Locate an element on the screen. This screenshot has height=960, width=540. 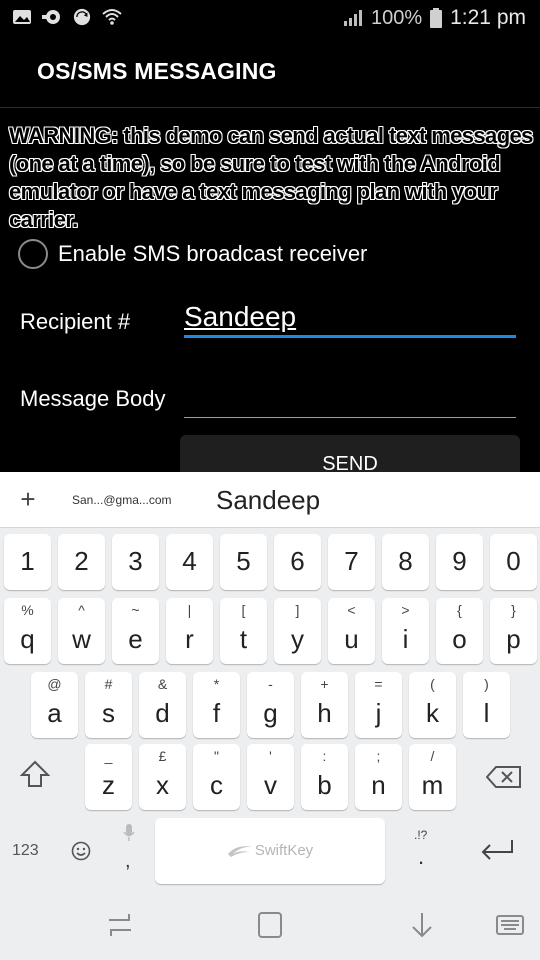
app-bar: OS/SMS MESSAGING is located at coordinates (270, 73).